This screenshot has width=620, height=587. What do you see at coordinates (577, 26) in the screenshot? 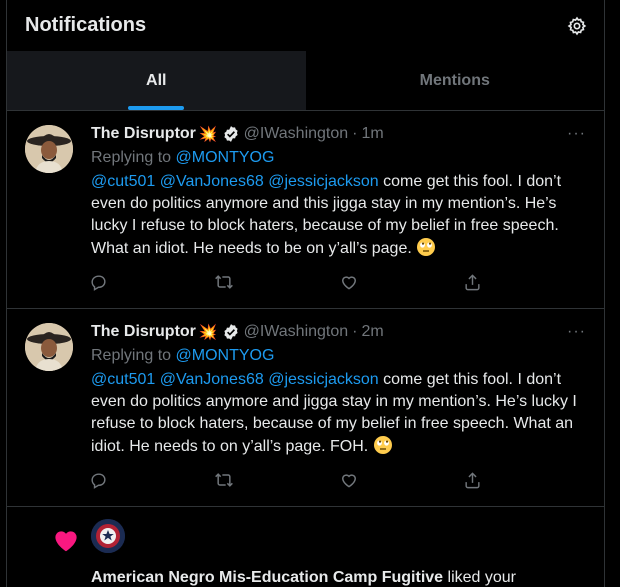
I see `gear-icon` at bounding box center [577, 26].